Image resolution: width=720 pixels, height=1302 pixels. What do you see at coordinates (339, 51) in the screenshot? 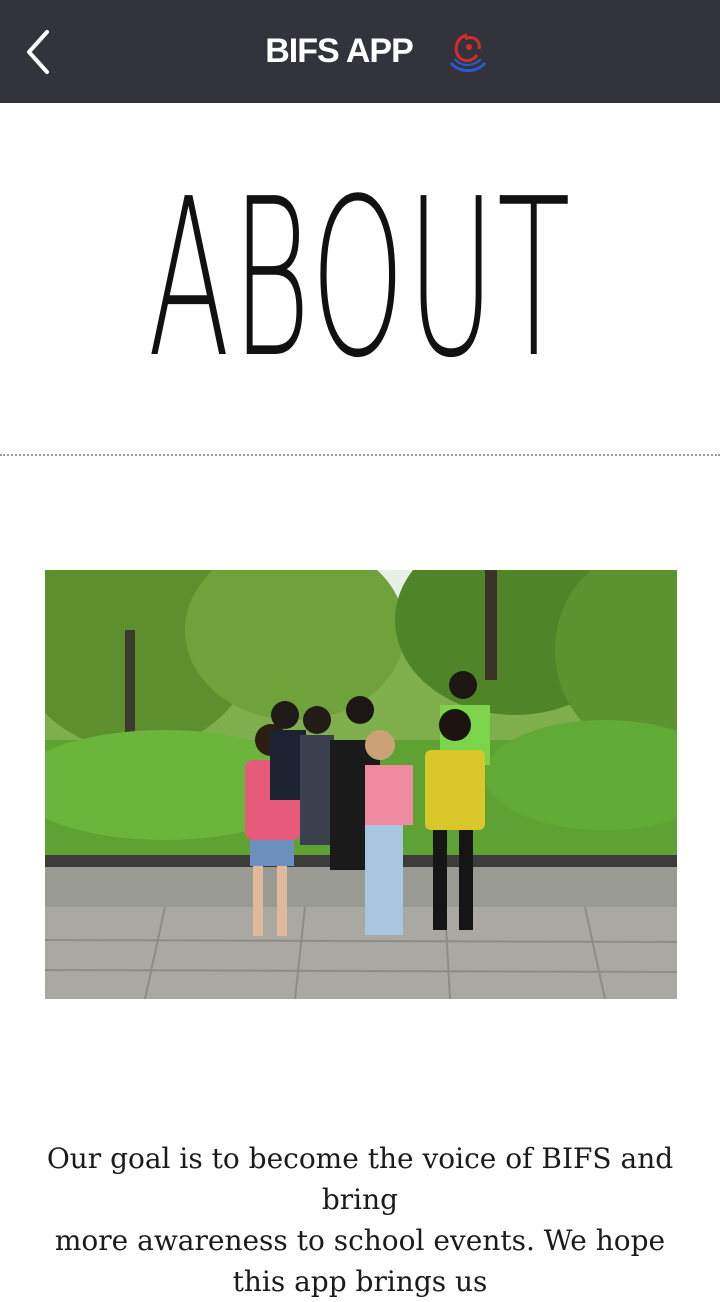
I see `app-title: BIFS APP` at bounding box center [339, 51].